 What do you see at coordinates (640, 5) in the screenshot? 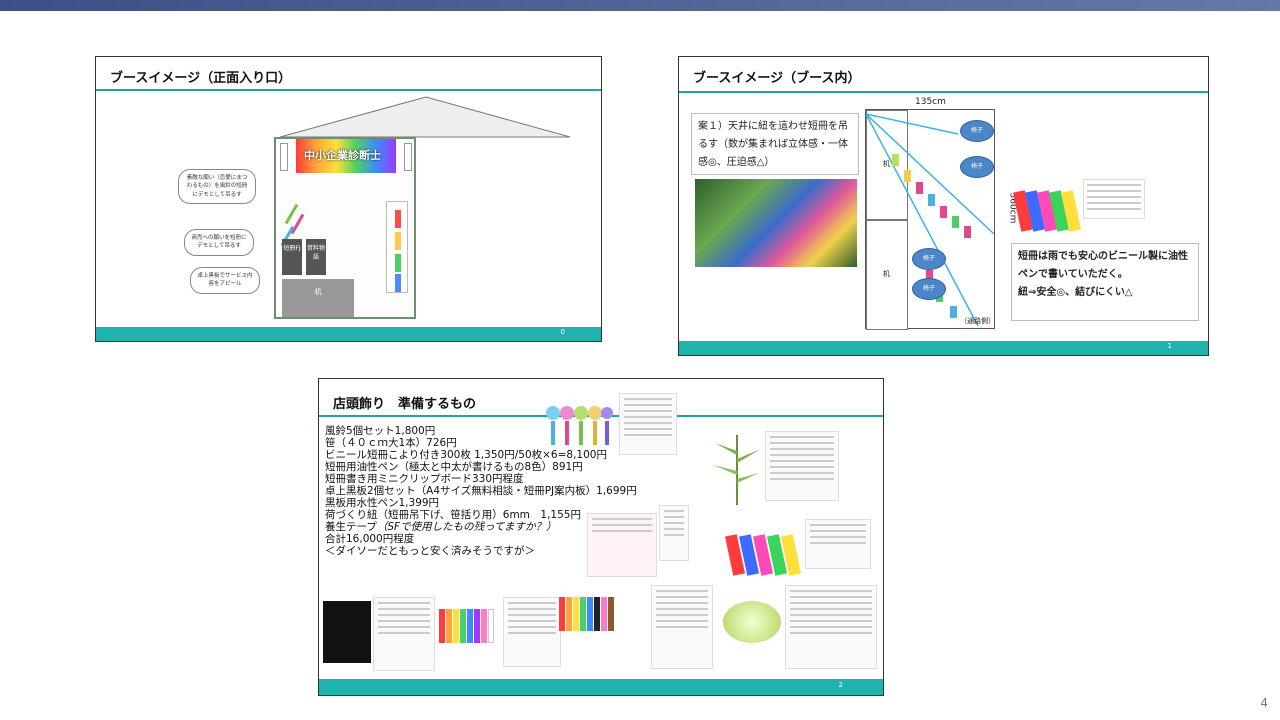
I see `top-accent-bar` at bounding box center [640, 5].